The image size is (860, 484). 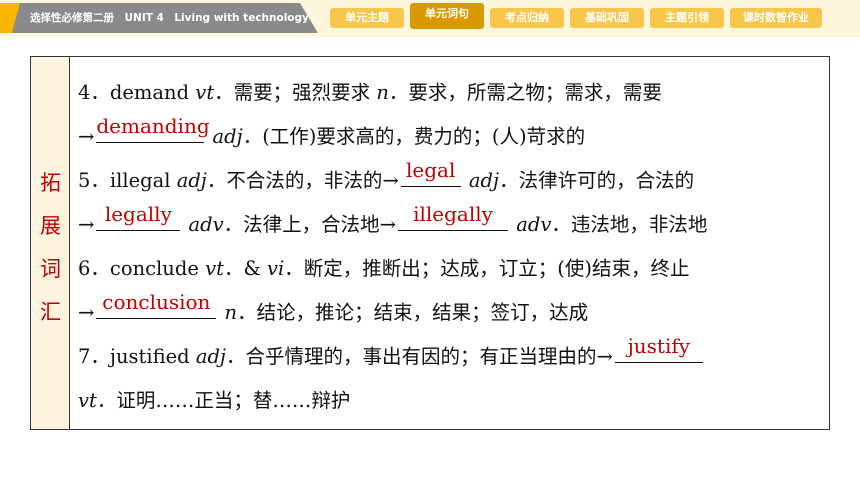 I want to click on answer-blank: illegally, so click(x=453, y=216).